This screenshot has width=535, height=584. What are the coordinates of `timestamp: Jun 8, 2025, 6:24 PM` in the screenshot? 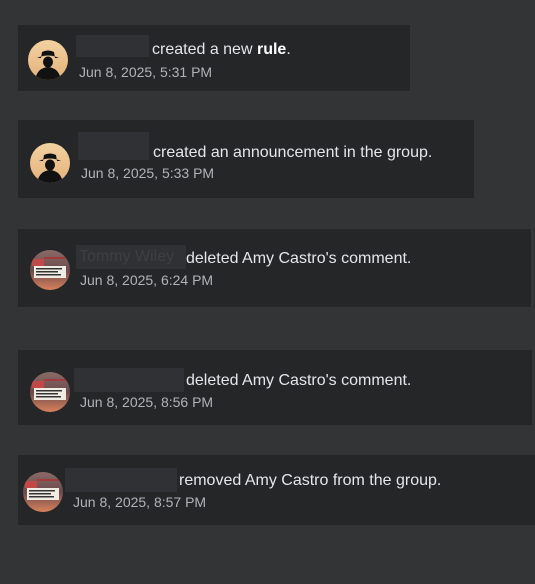 It's located at (146, 280).